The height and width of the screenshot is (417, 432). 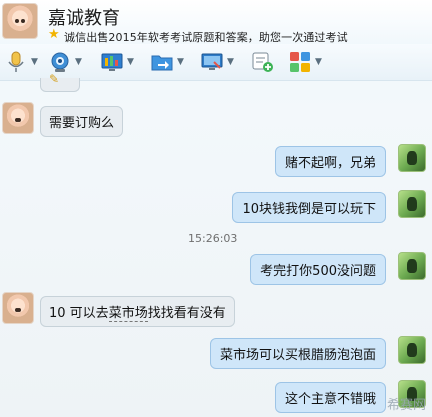 What do you see at coordinates (186, 313) in the screenshot?
I see `message-text-suffix: 找找看有没有` at bounding box center [186, 313].